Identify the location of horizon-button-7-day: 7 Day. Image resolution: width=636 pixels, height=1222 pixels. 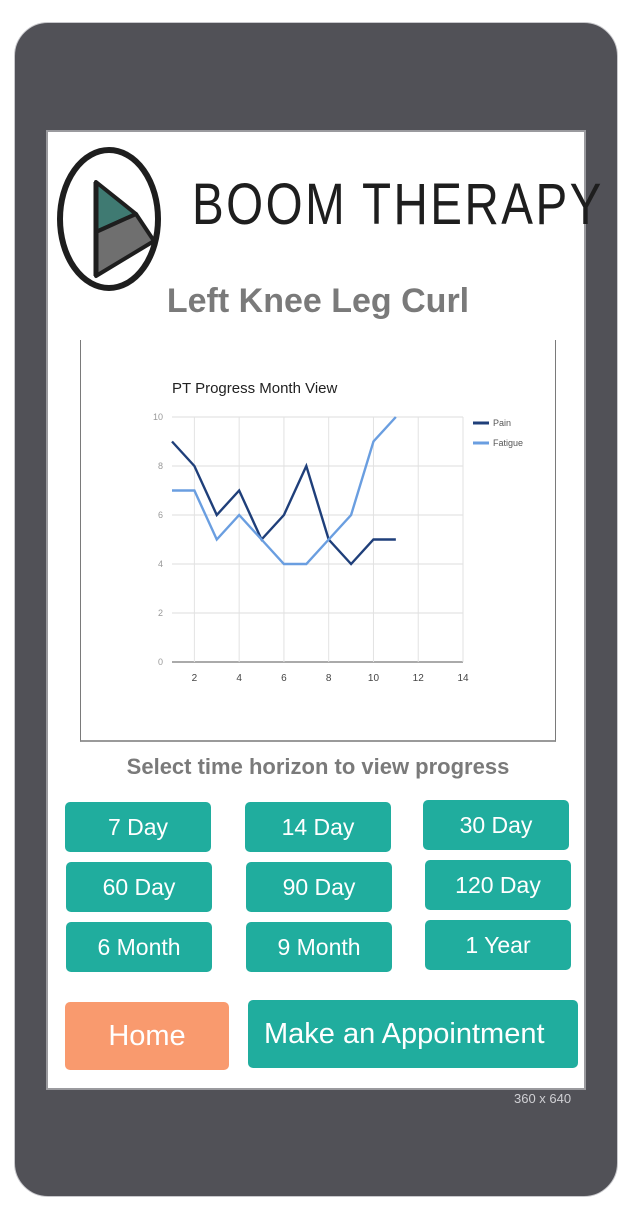
(138, 827).